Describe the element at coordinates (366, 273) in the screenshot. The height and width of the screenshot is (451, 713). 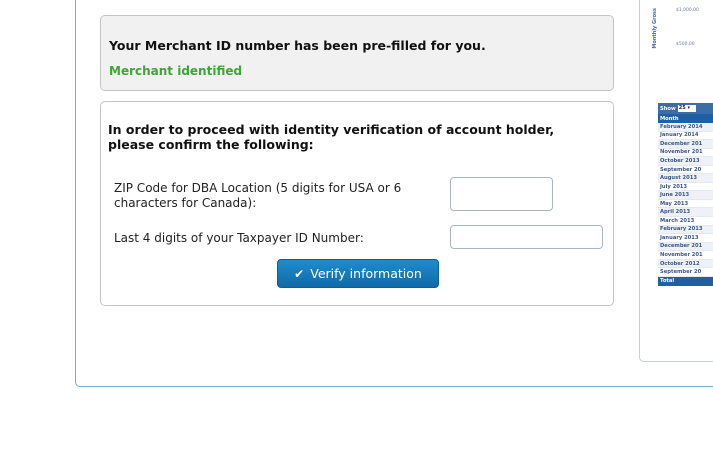
I see `verify-button-label: Verify information` at that location.